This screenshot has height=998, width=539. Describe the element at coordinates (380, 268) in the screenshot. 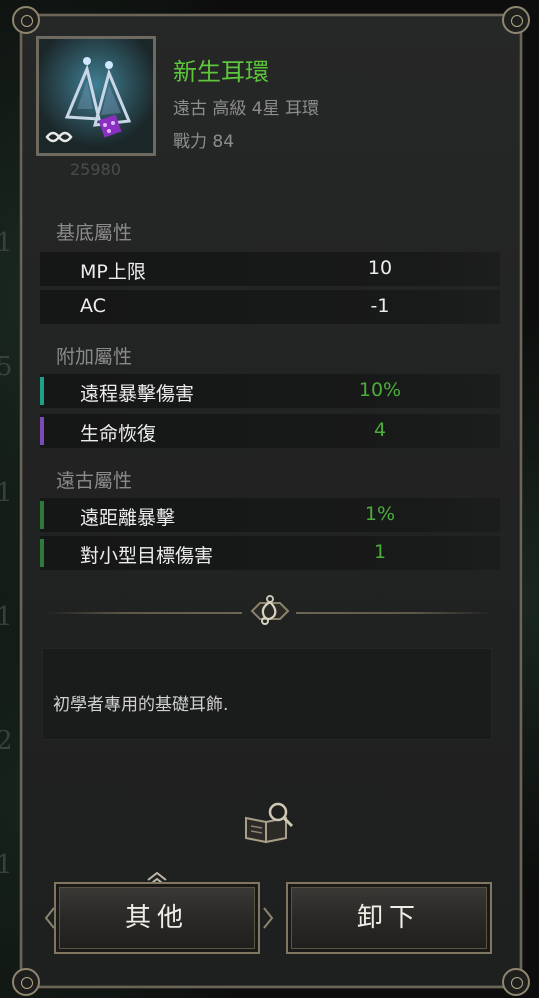

I see `attribute-value: 10` at that location.